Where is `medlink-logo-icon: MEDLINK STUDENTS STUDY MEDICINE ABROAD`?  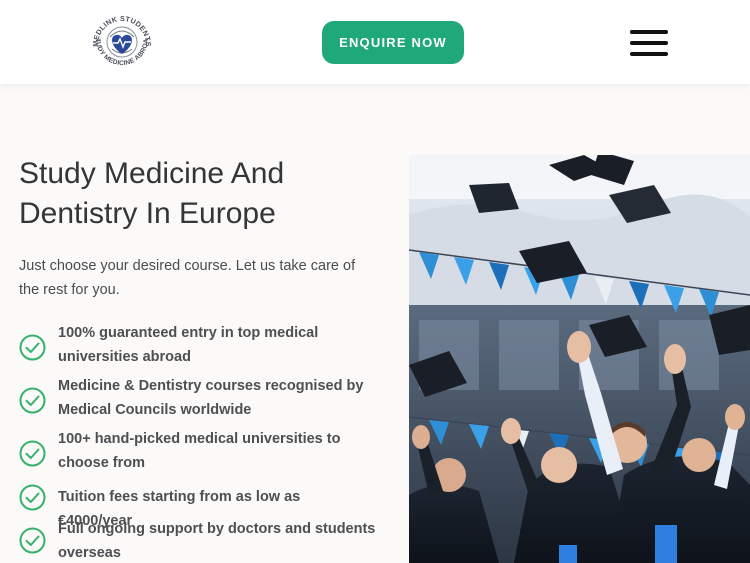
medlink-logo-icon: MEDLINK STUDENTS STUDY MEDICINE ABROAD is located at coordinates (119, 35).